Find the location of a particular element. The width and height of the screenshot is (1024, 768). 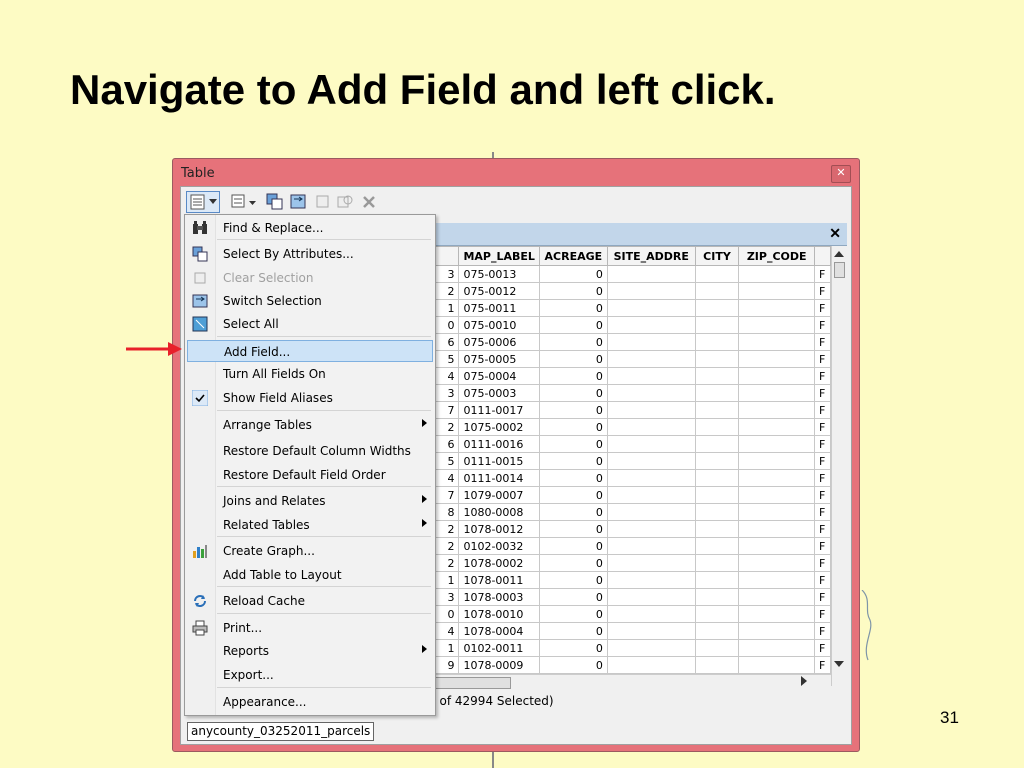

table-row: 3 1078-0003 0 F is located at coordinates (631, 597).